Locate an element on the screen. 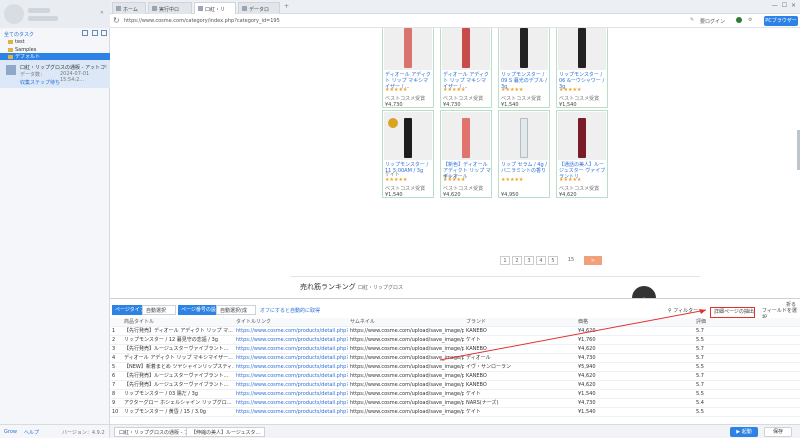 The image size is (800, 438). table-cell: ¥1,540 is located at coordinates (635, 394).